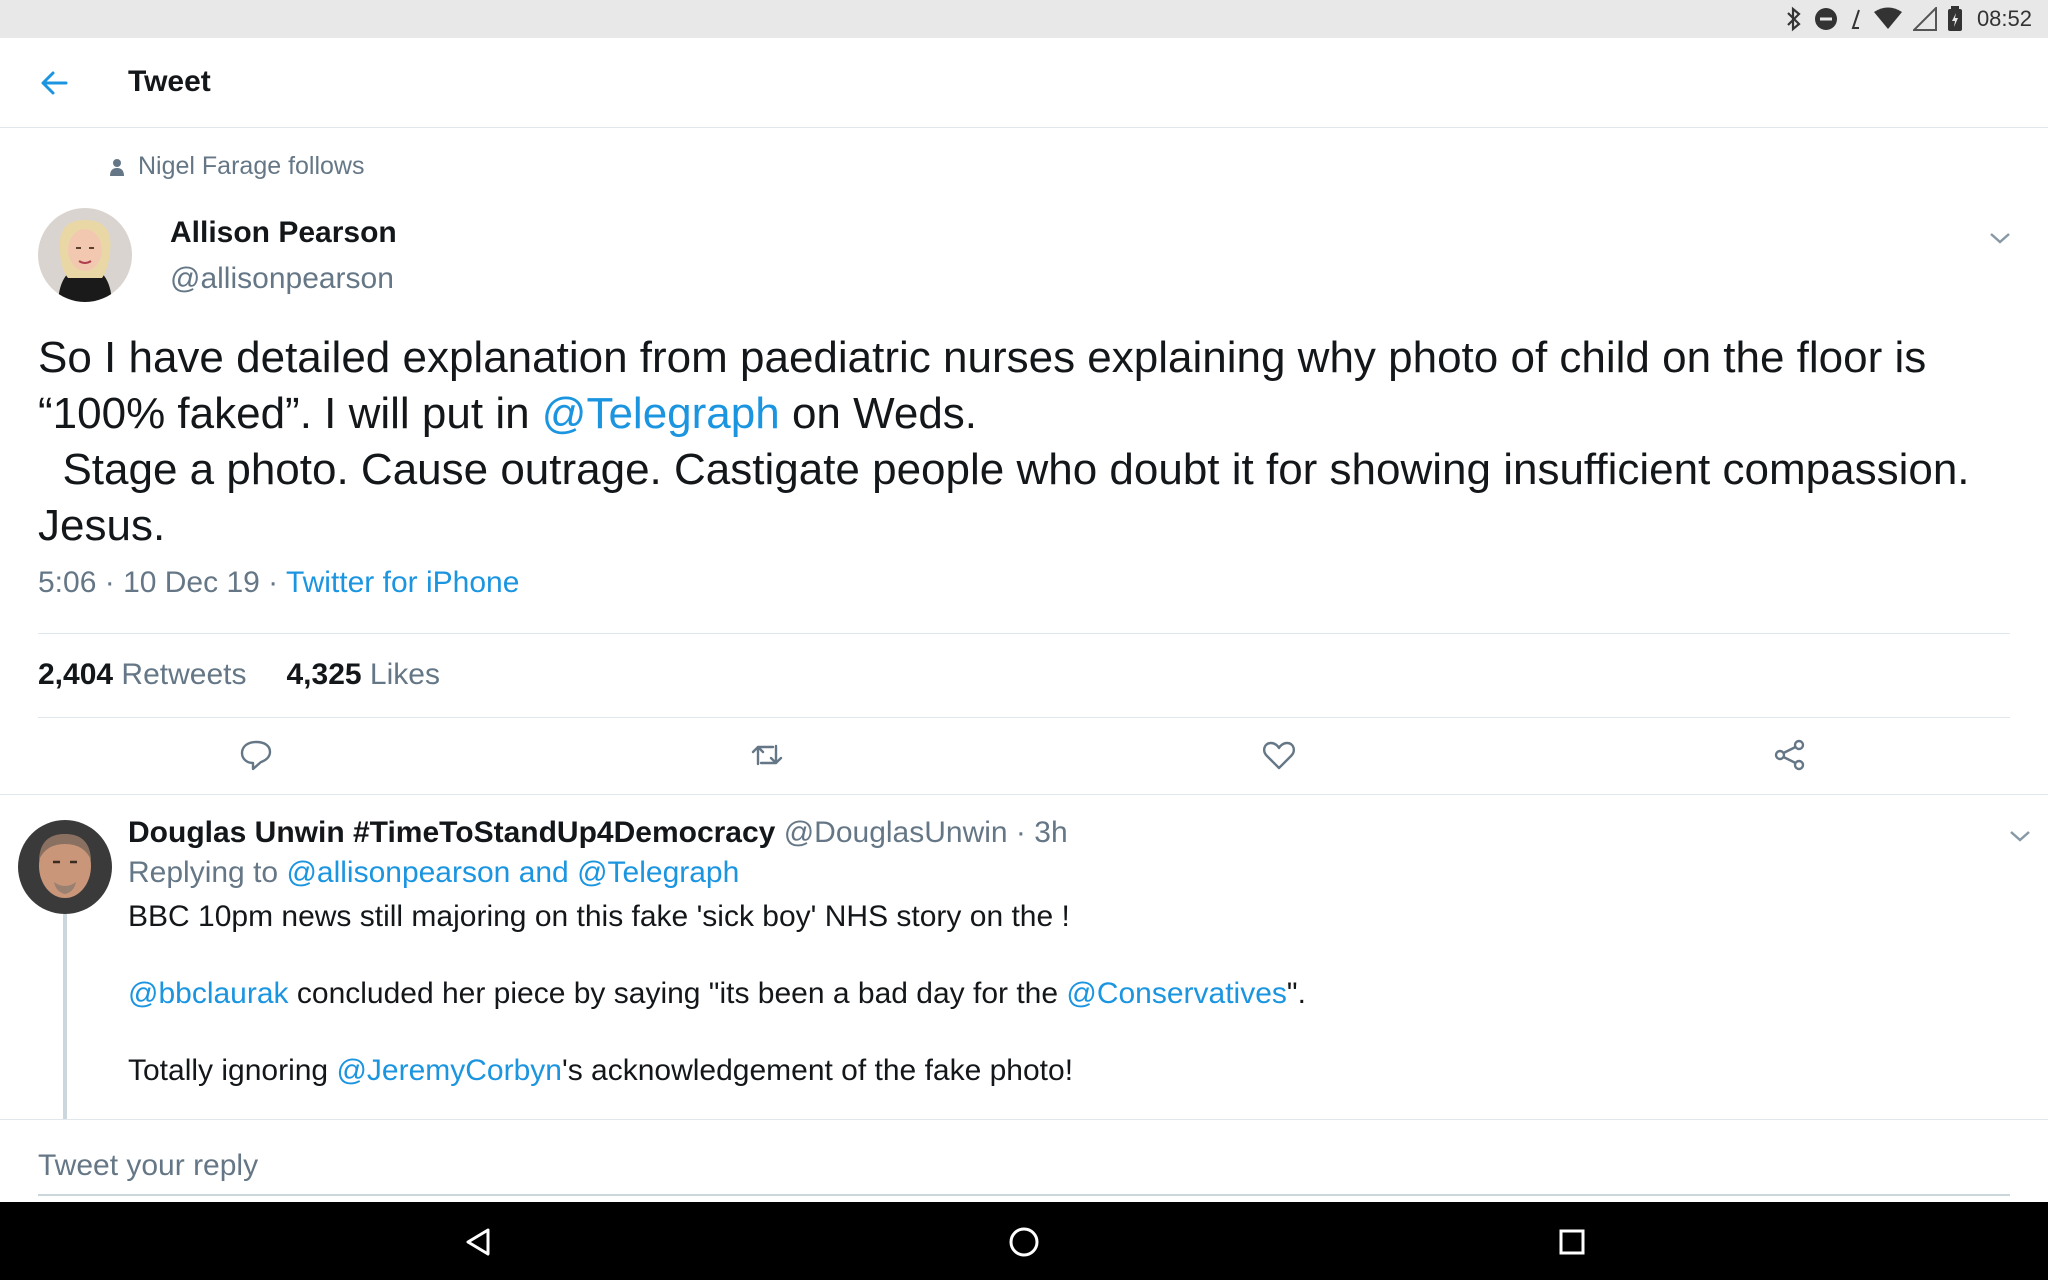 The image size is (2048, 1280). I want to click on reply-icon, so click(256, 755).